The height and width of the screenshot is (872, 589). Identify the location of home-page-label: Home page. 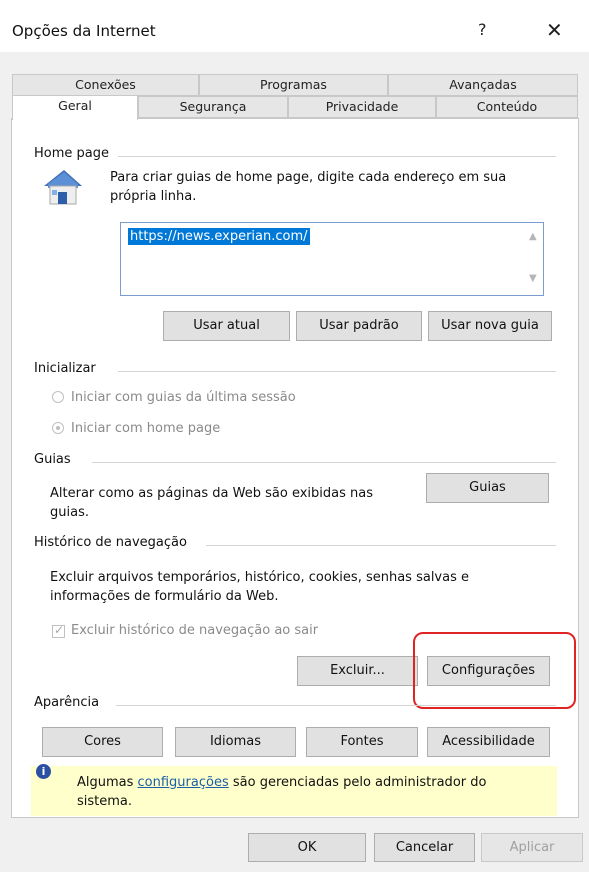
(71, 153).